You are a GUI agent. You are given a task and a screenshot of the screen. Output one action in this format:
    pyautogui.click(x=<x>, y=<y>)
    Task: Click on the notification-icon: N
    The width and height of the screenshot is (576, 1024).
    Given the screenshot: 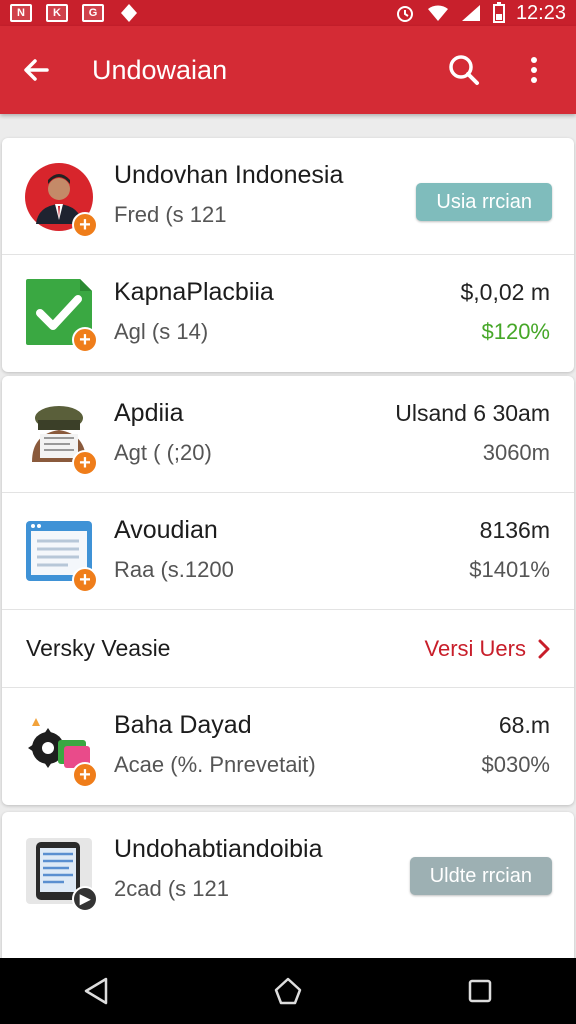 What is the action you would take?
    pyautogui.click(x=21, y=13)
    